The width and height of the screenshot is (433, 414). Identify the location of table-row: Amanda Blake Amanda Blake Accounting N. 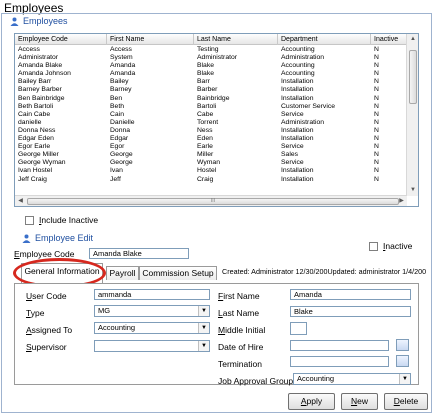
(211, 66).